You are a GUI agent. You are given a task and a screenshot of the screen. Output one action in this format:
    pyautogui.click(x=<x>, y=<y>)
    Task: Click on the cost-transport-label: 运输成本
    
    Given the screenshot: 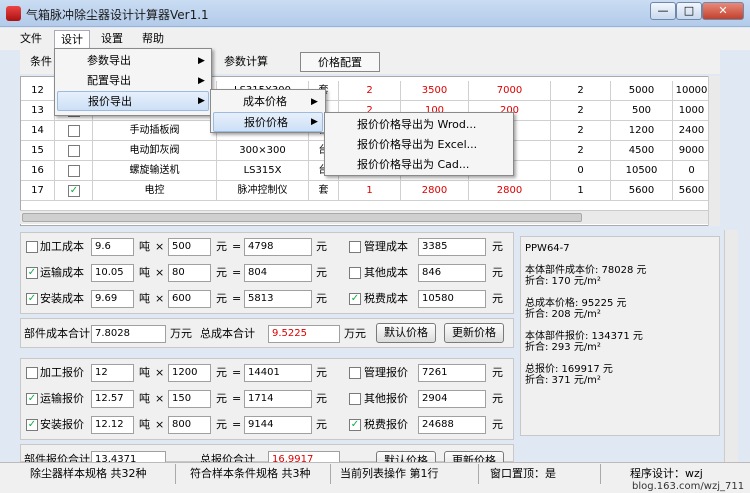 What is the action you would take?
    pyautogui.click(x=62, y=272)
    